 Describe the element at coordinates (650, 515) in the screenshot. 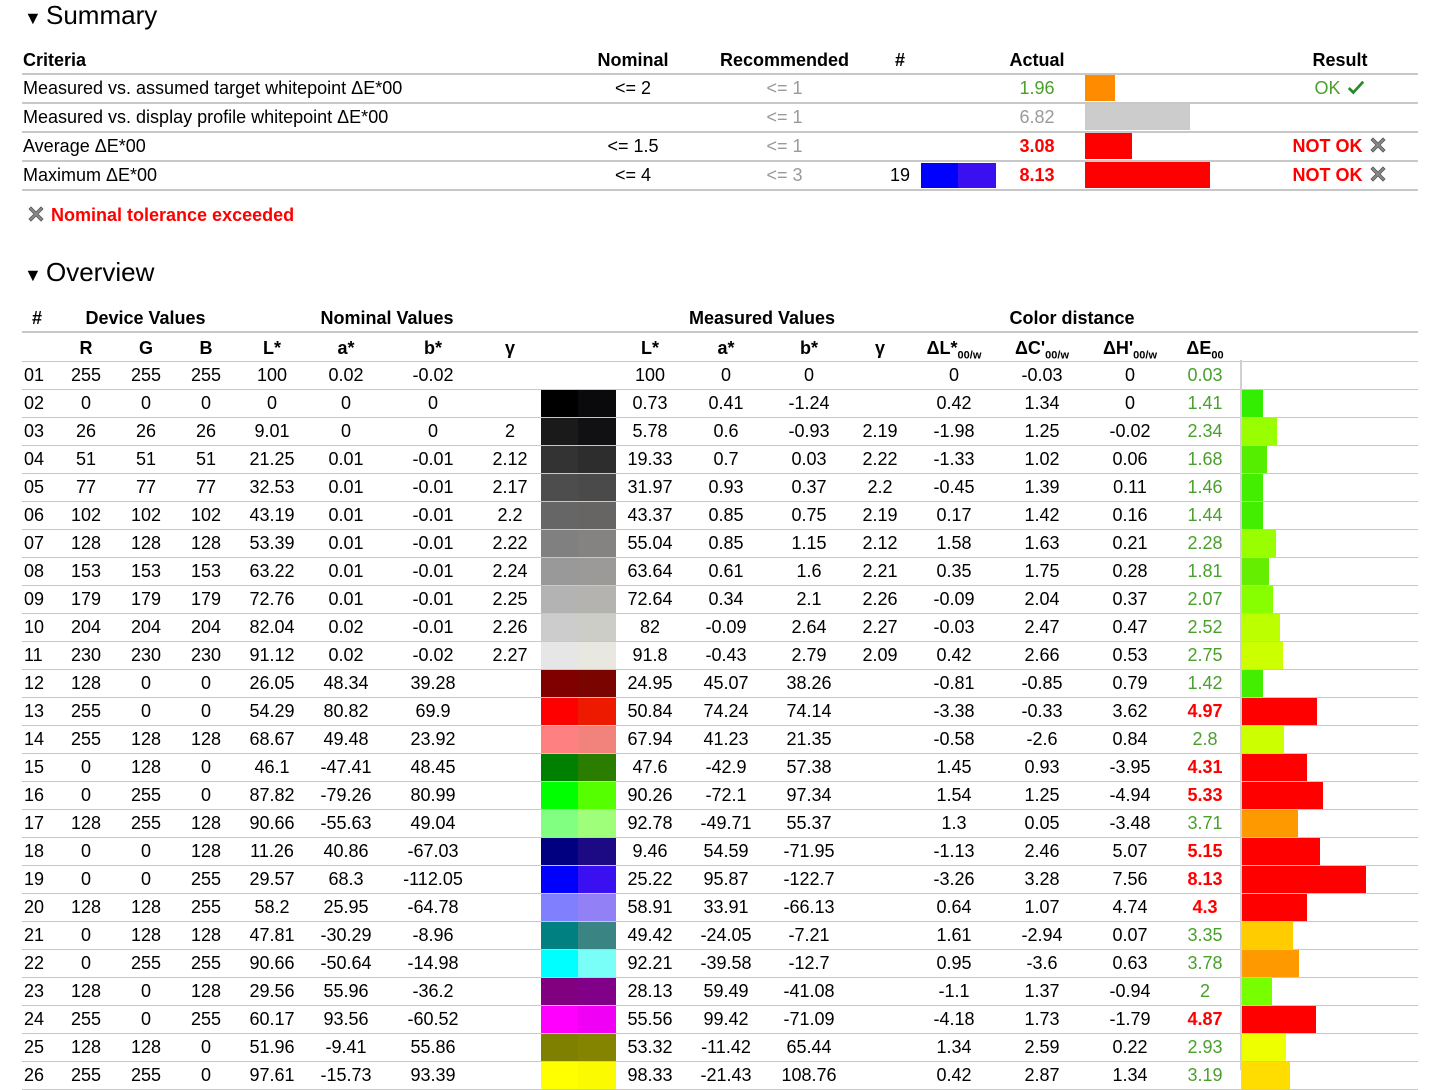

I see `measured-l: 43.37` at that location.